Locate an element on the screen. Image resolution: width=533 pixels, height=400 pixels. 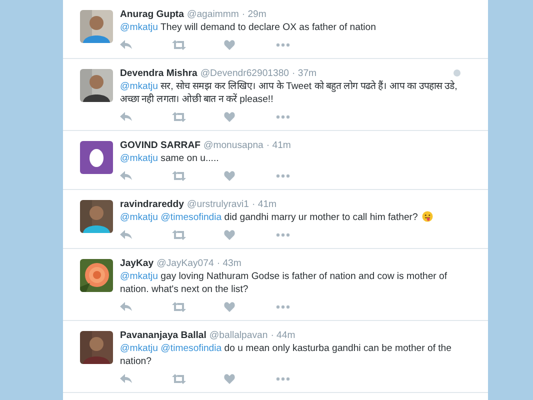
tweet-text: @mkatju gay loving Nathuram Godse is father of nation and cow is mother of nation. what's next on the list? is located at coordinates (284, 283).